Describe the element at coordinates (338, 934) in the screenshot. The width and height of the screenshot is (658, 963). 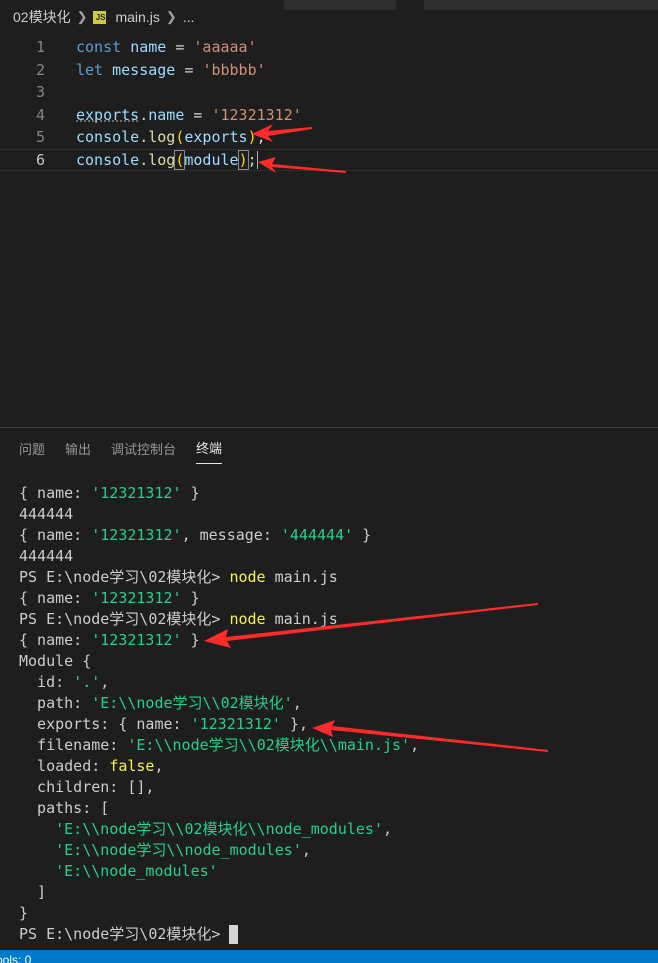
I see `terminal-line: PS E:\node学习\02模块化>` at that location.